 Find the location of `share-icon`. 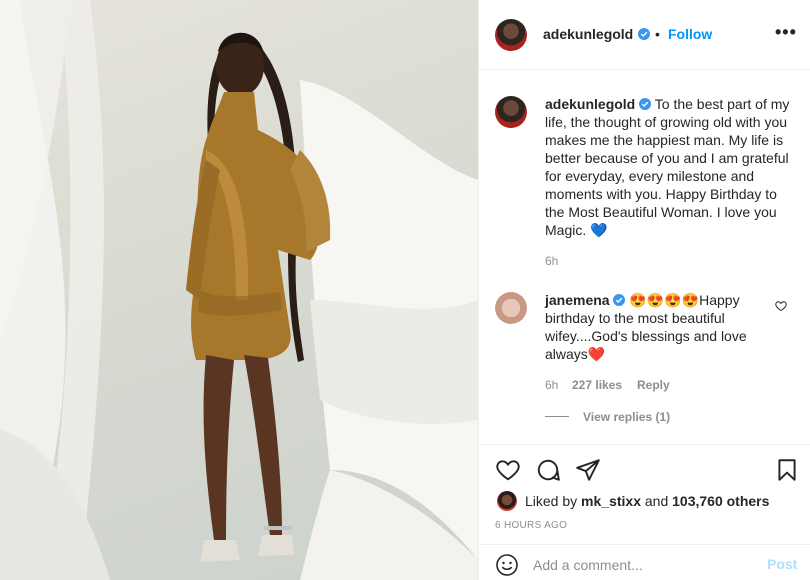

share-icon is located at coordinates (588, 470).